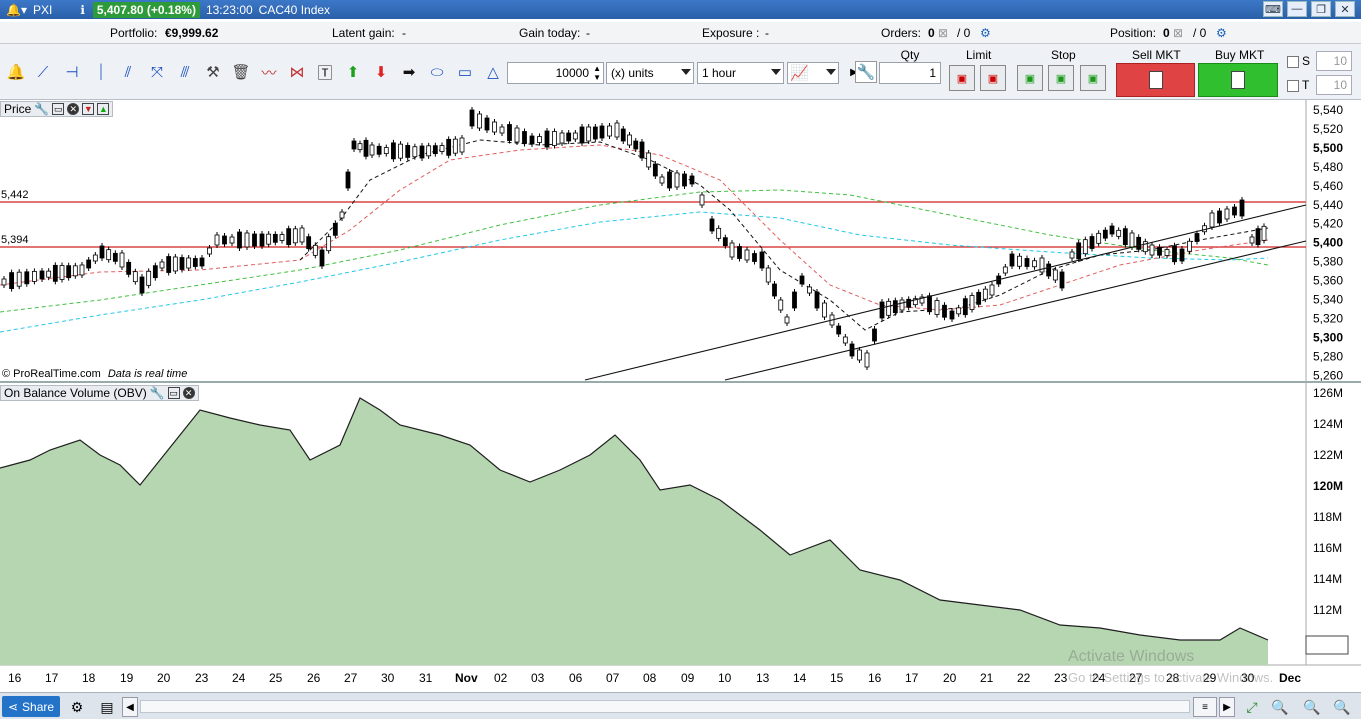 The height and width of the screenshot is (719, 1361). Describe the element at coordinates (650, 73) in the screenshot. I see `units-select: (x) units` at that location.